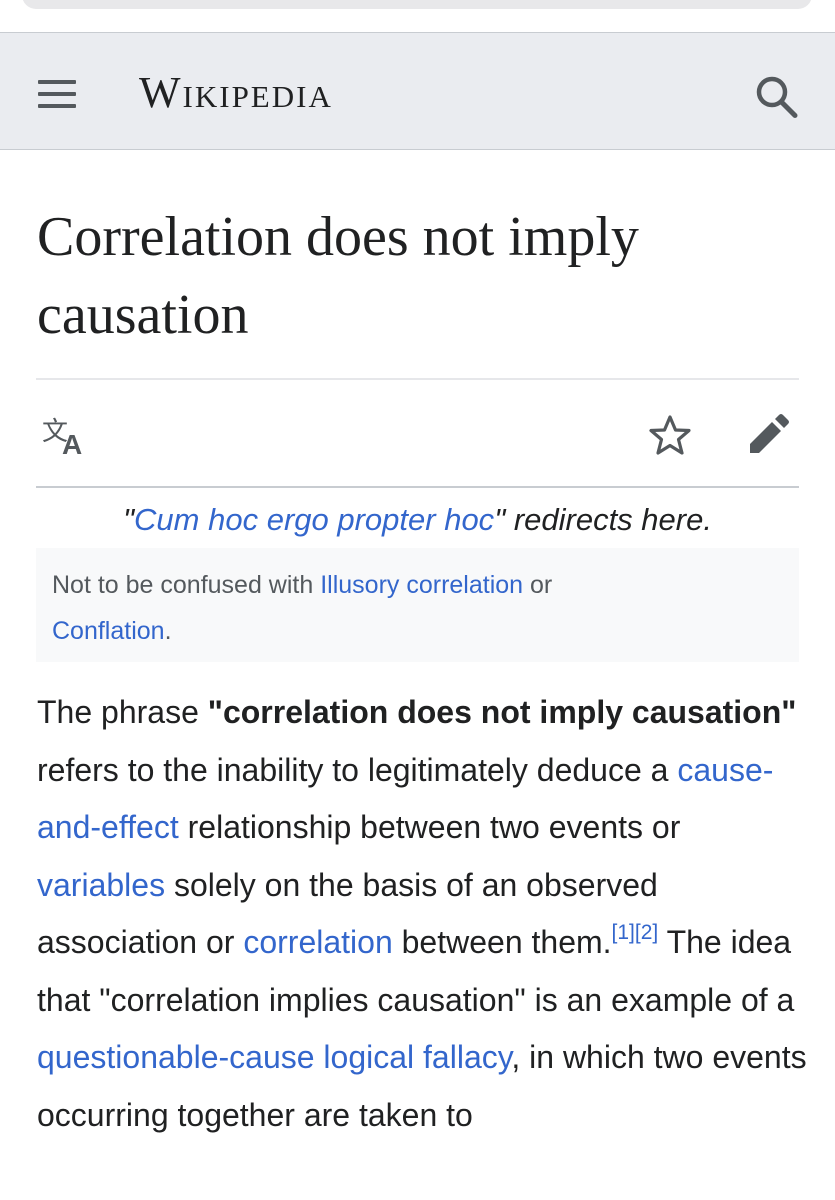 This screenshot has width=835, height=1200. Describe the element at coordinates (338, 276) in the screenshot. I see `page-title: Correlation does not imply causation` at that location.